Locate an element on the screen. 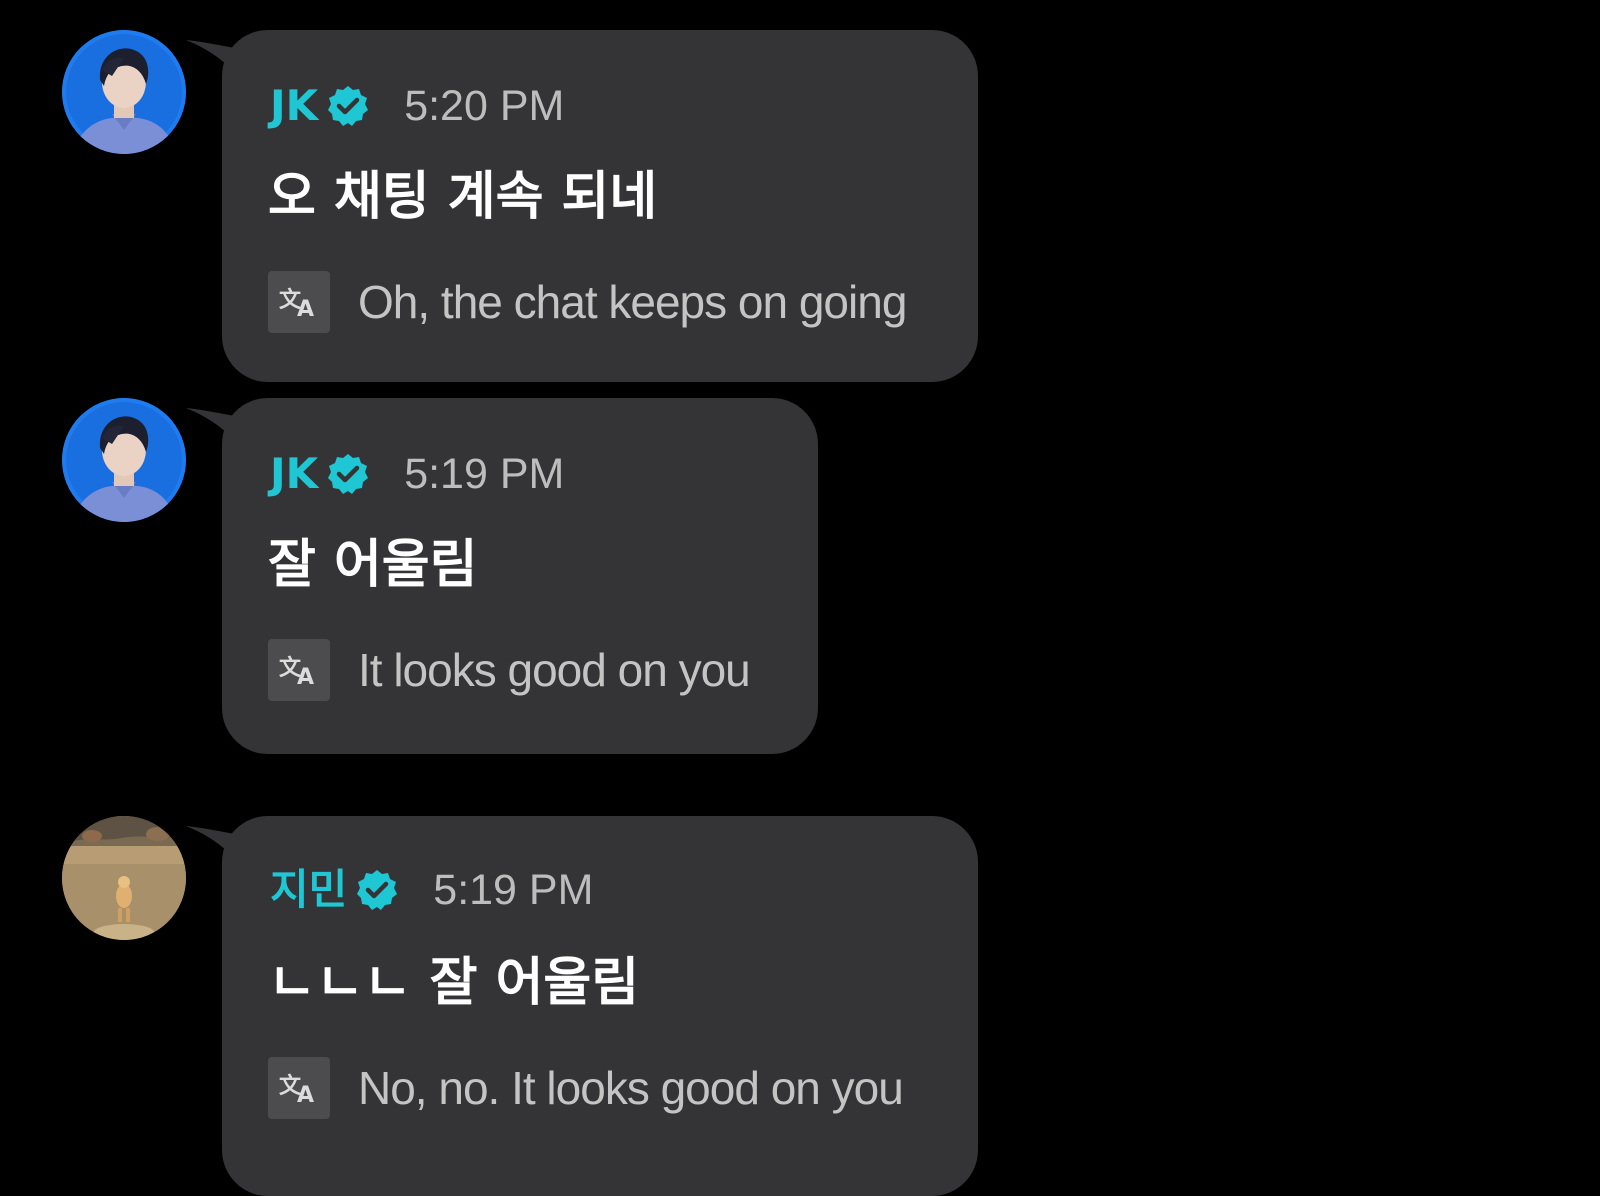 This screenshot has width=1600, height=1196. avatar-jimin is located at coordinates (124, 878).